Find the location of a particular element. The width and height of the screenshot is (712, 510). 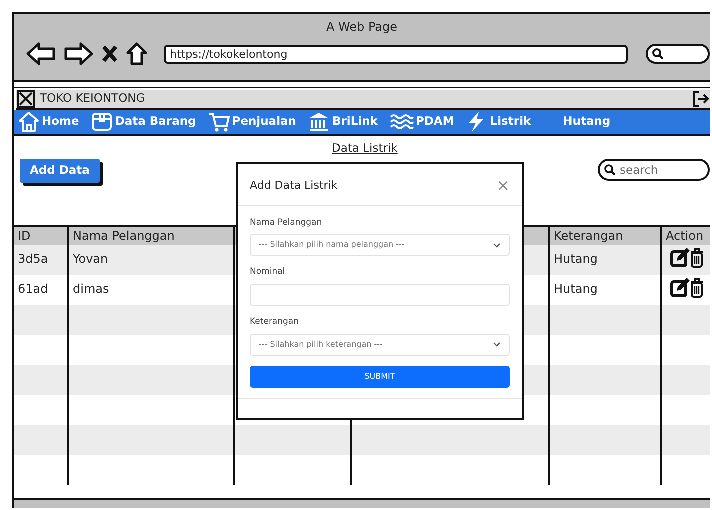

nav-link: Hutang is located at coordinates (587, 122).